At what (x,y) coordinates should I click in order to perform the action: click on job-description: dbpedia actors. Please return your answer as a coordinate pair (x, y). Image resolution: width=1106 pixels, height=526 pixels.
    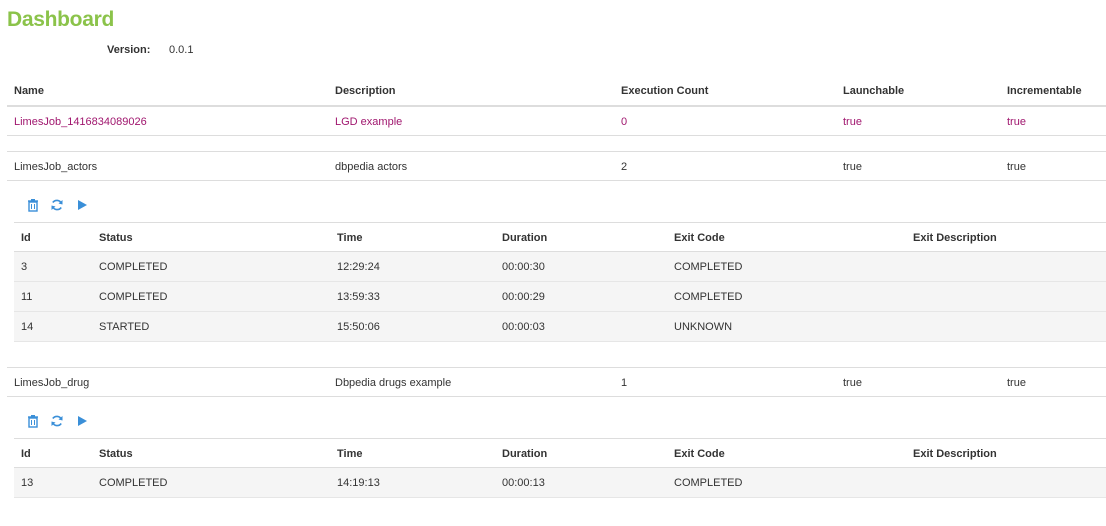
    Looking at the image, I should click on (371, 167).